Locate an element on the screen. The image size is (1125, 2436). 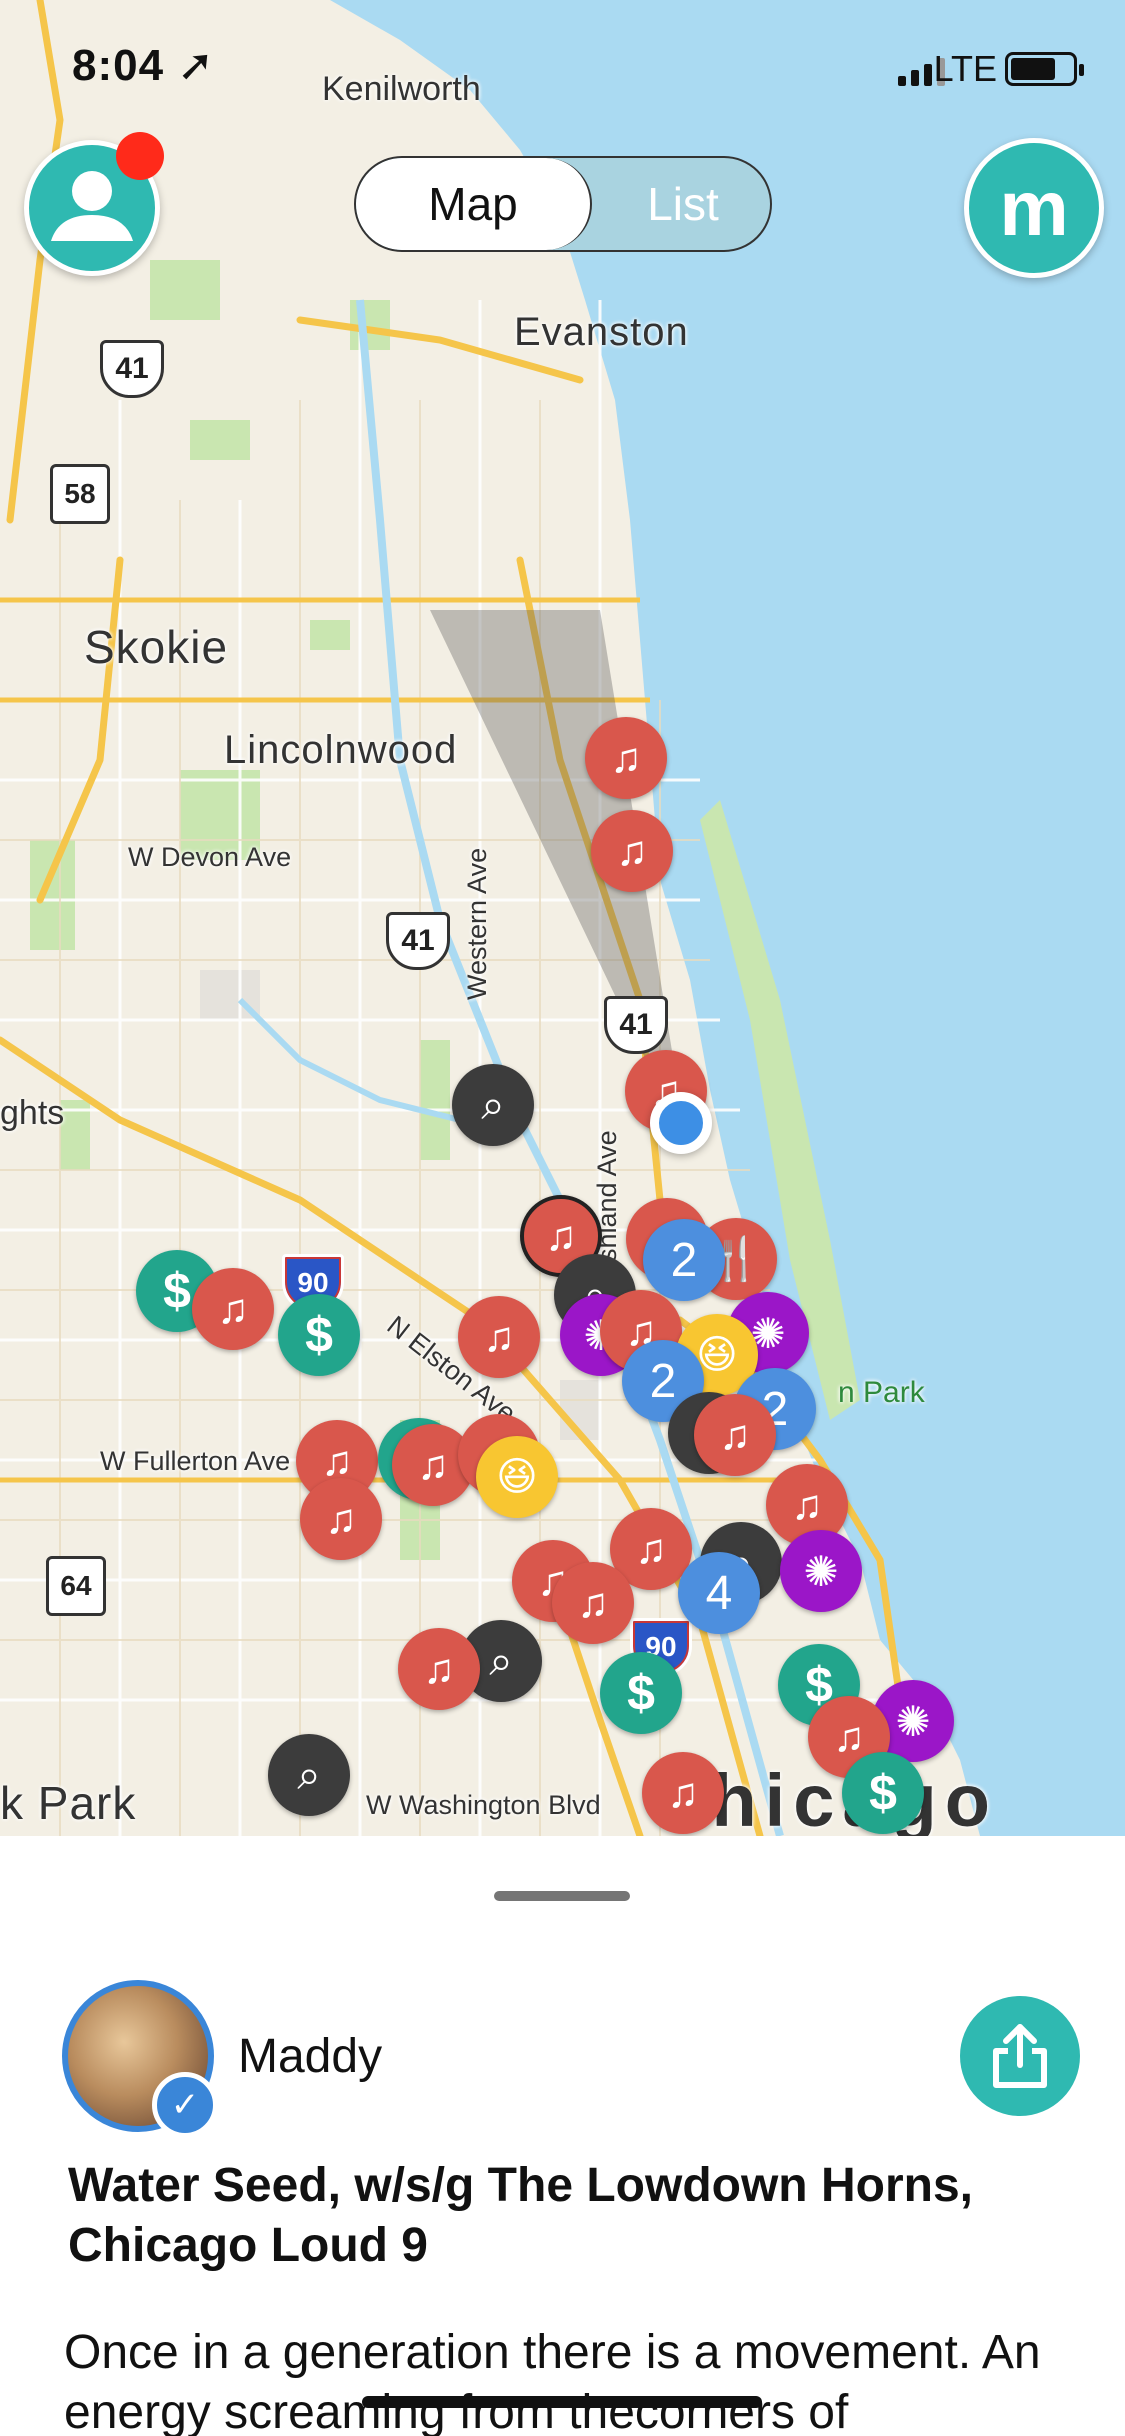
brand-menu-button: m is located at coordinates (1034, 208).